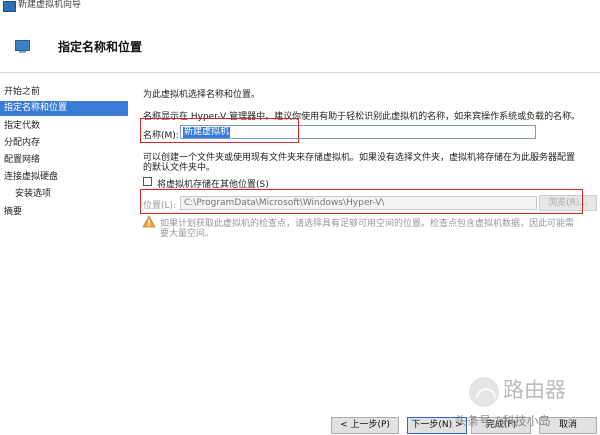 The width and height of the screenshot is (600, 435). Describe the element at coordinates (50, 5) in the screenshot. I see `window-title: 新建虚拟机向导` at that location.